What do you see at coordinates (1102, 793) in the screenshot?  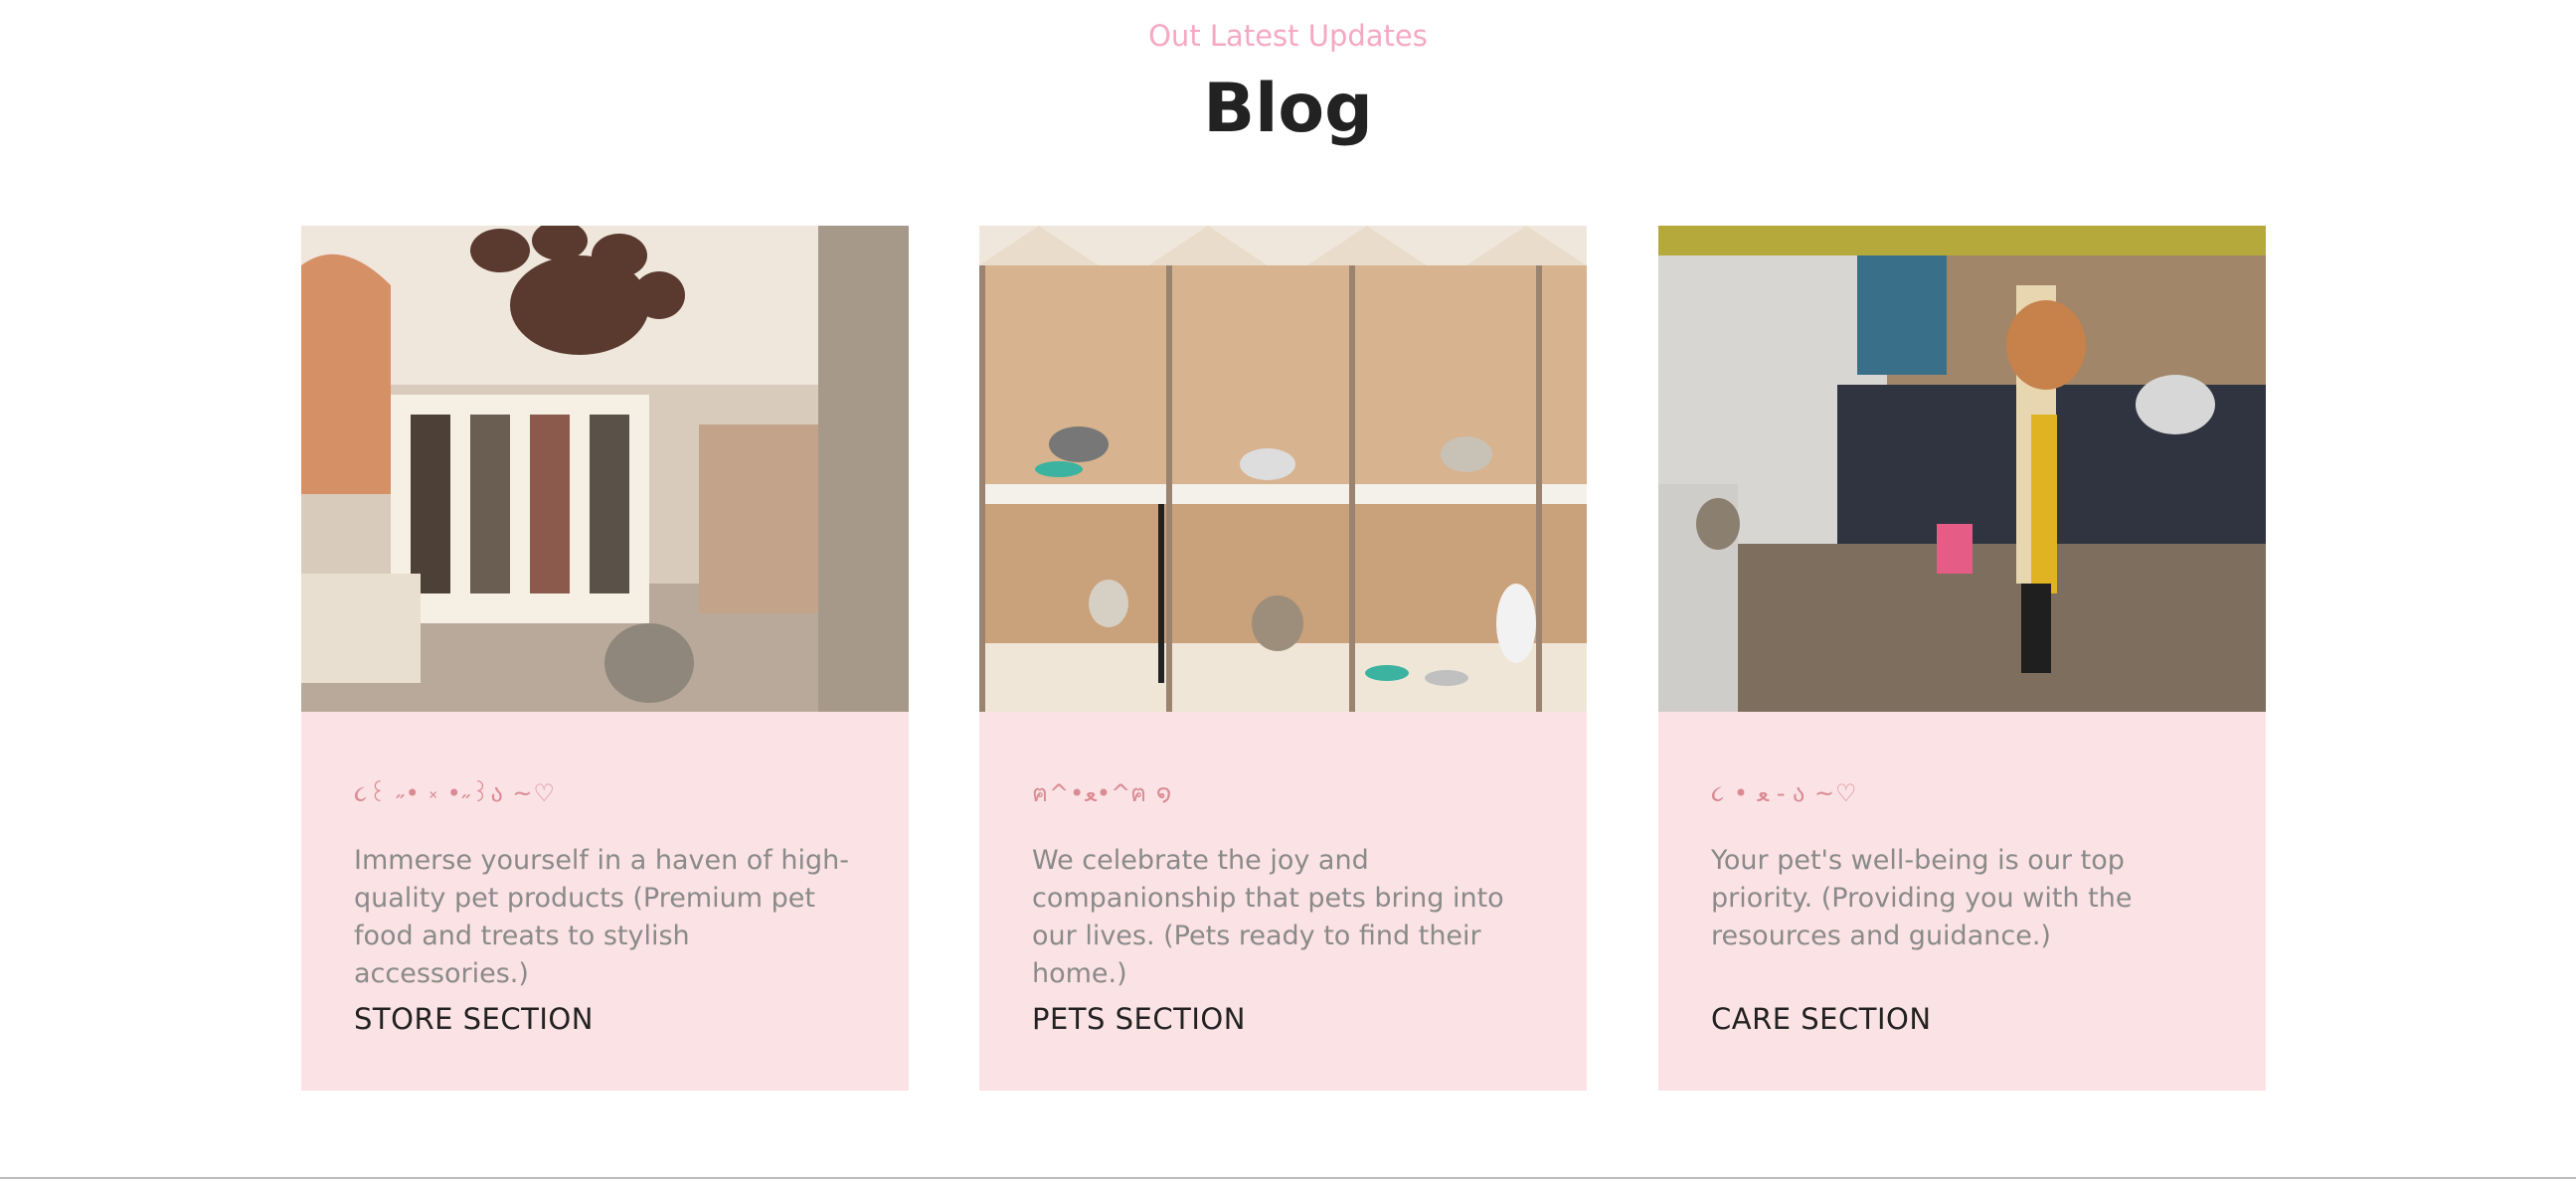 I see `card-kaomoji: ฅ^•ﻌ•^ฅ ໑` at bounding box center [1102, 793].